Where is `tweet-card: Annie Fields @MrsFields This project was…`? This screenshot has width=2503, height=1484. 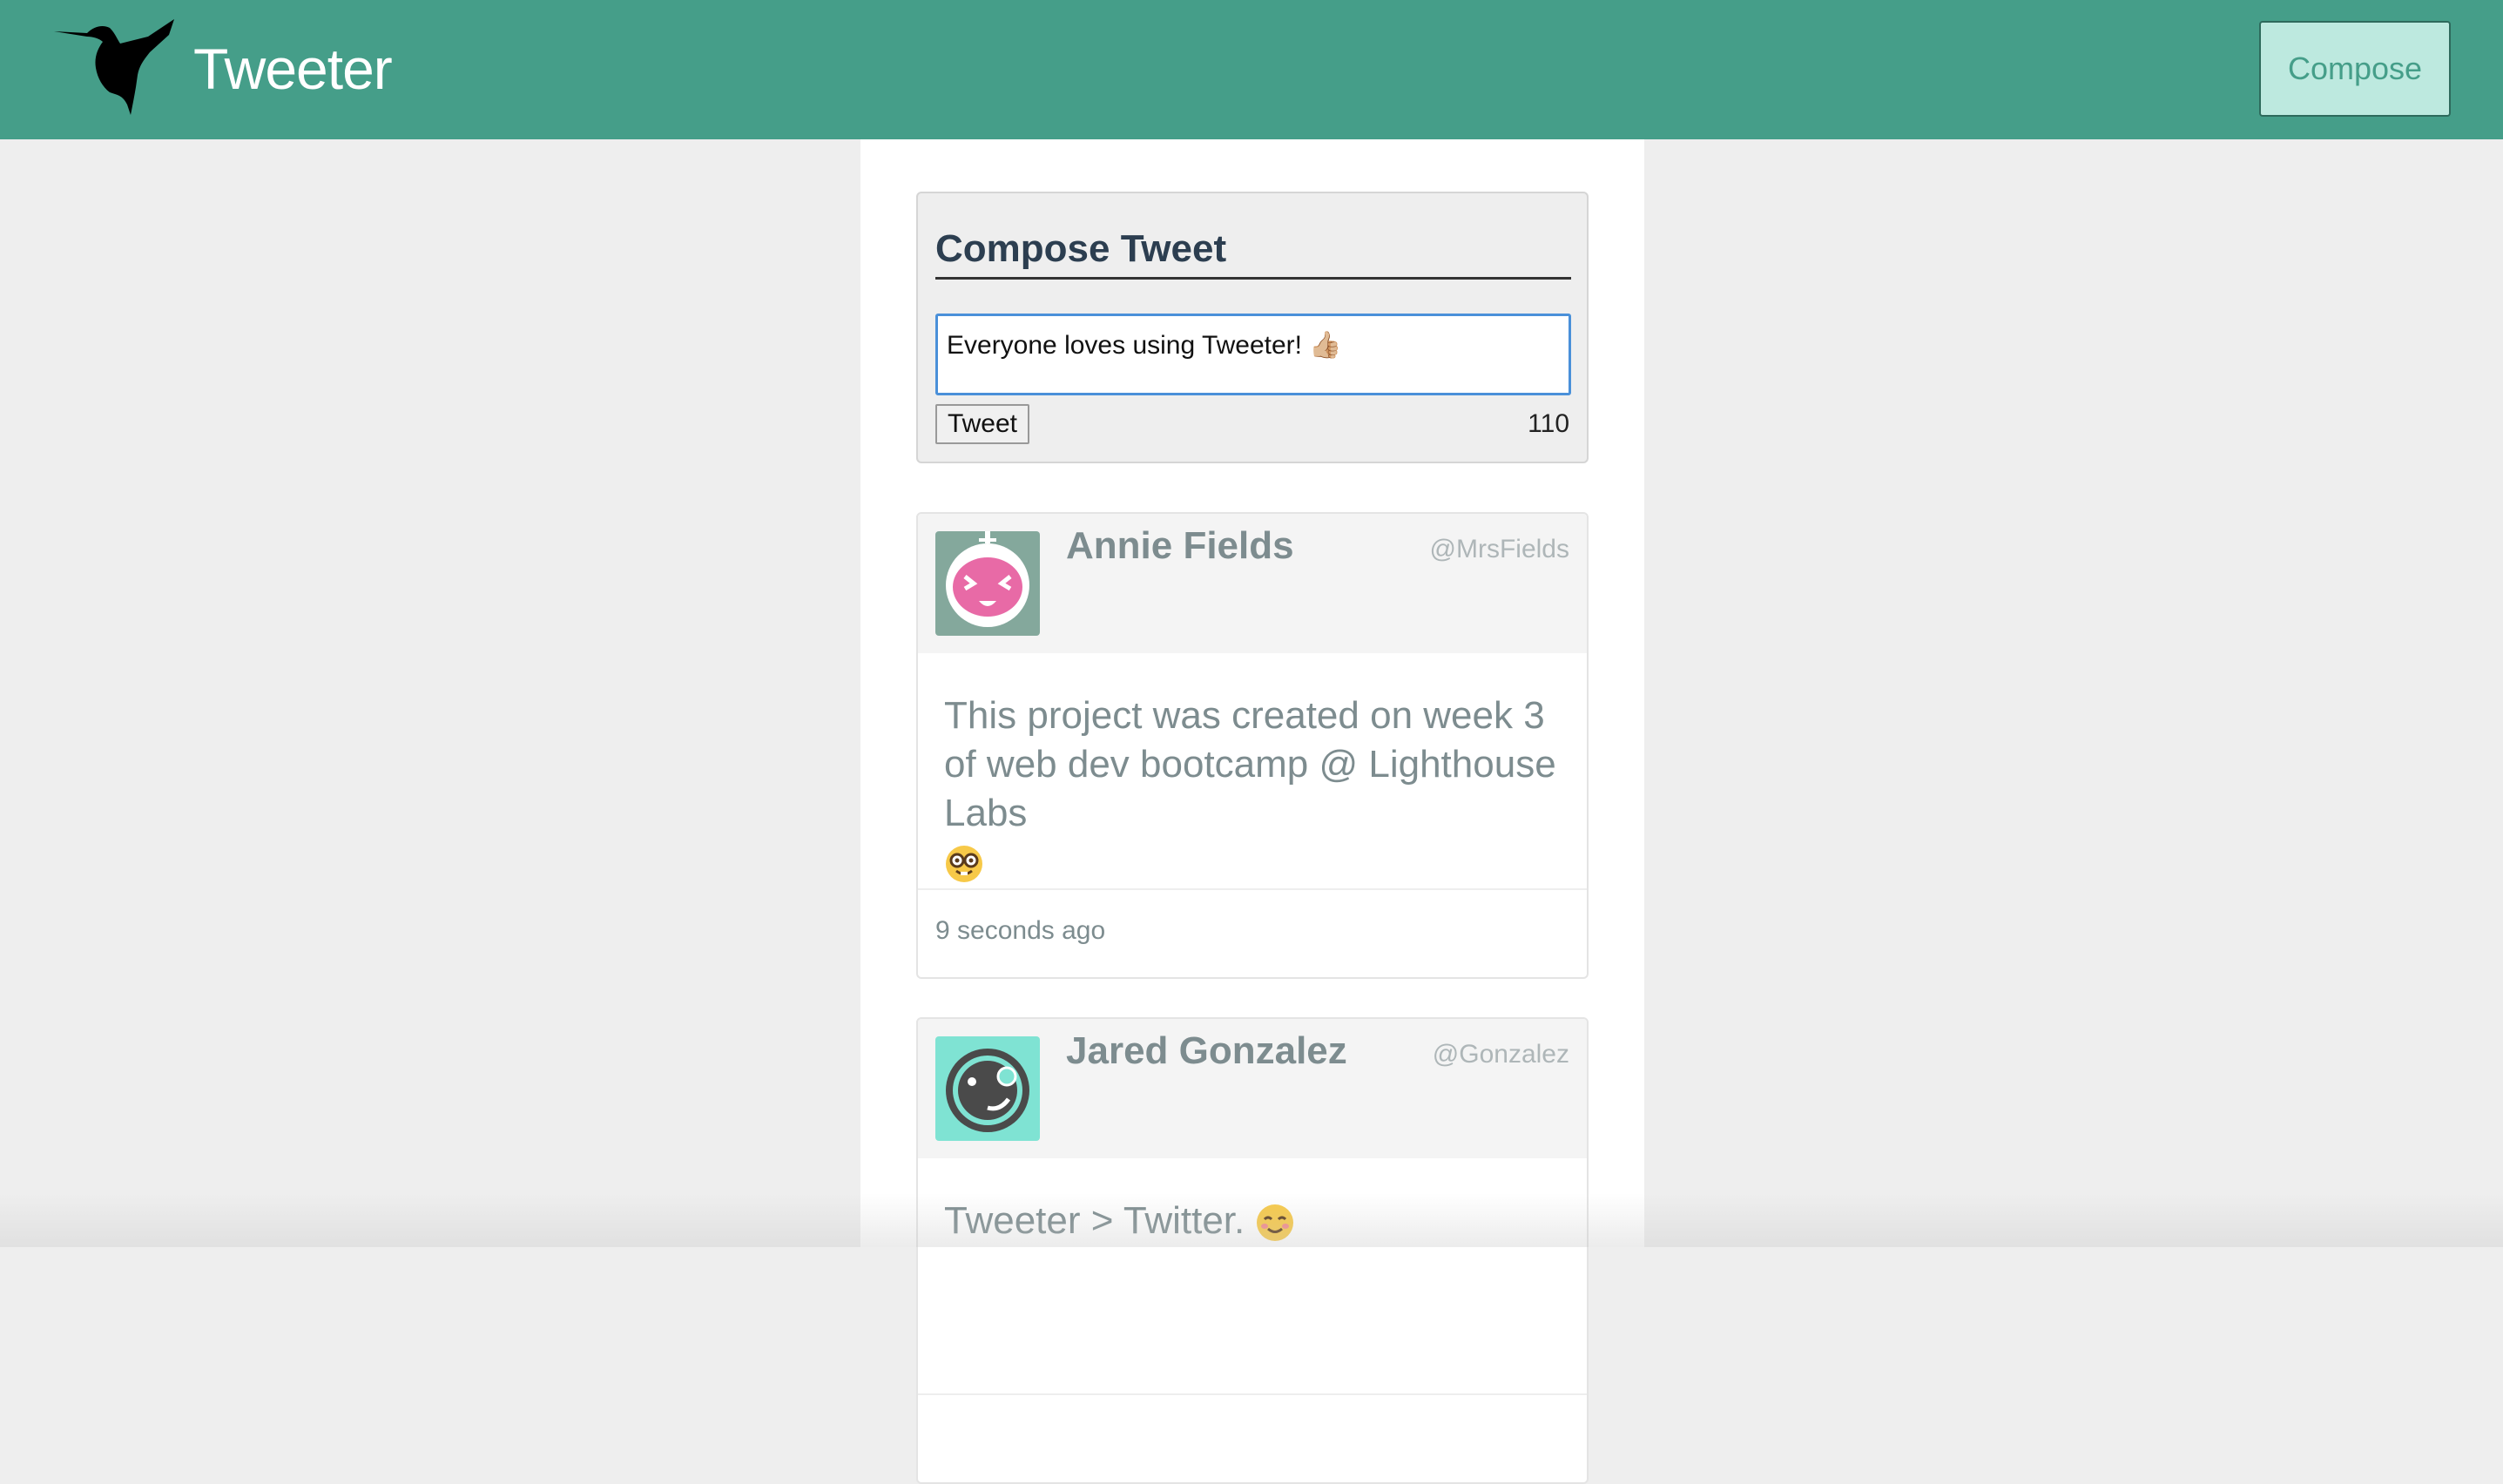 tweet-card: Annie Fields @MrsFields This project was… is located at coordinates (1252, 745).